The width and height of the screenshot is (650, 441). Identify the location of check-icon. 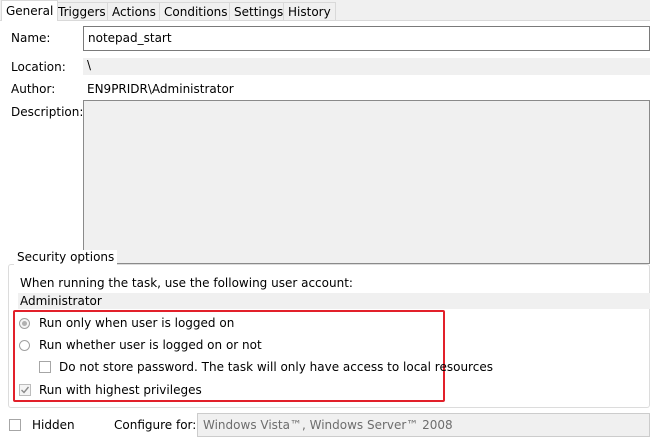
(25, 390).